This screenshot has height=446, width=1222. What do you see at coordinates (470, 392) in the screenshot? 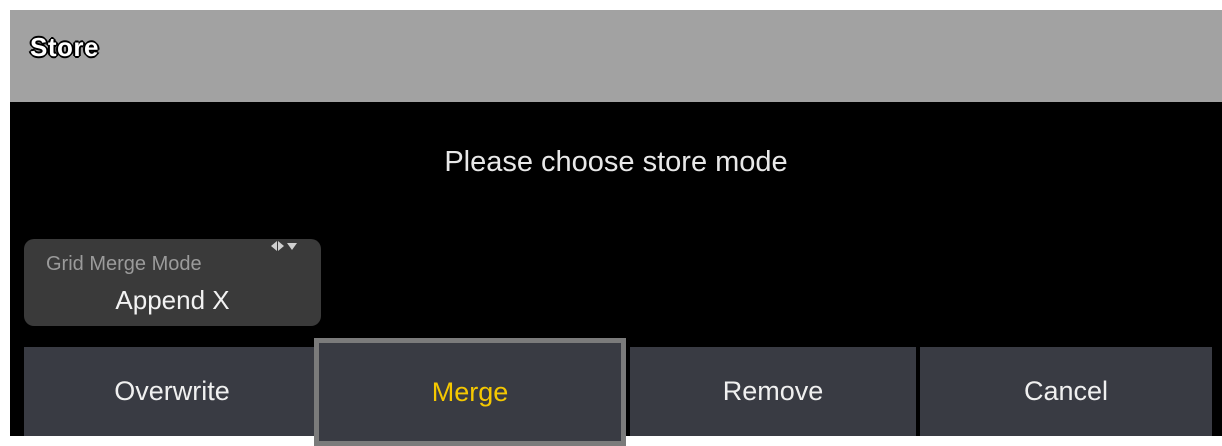
I see `merge-button: Merge` at bounding box center [470, 392].